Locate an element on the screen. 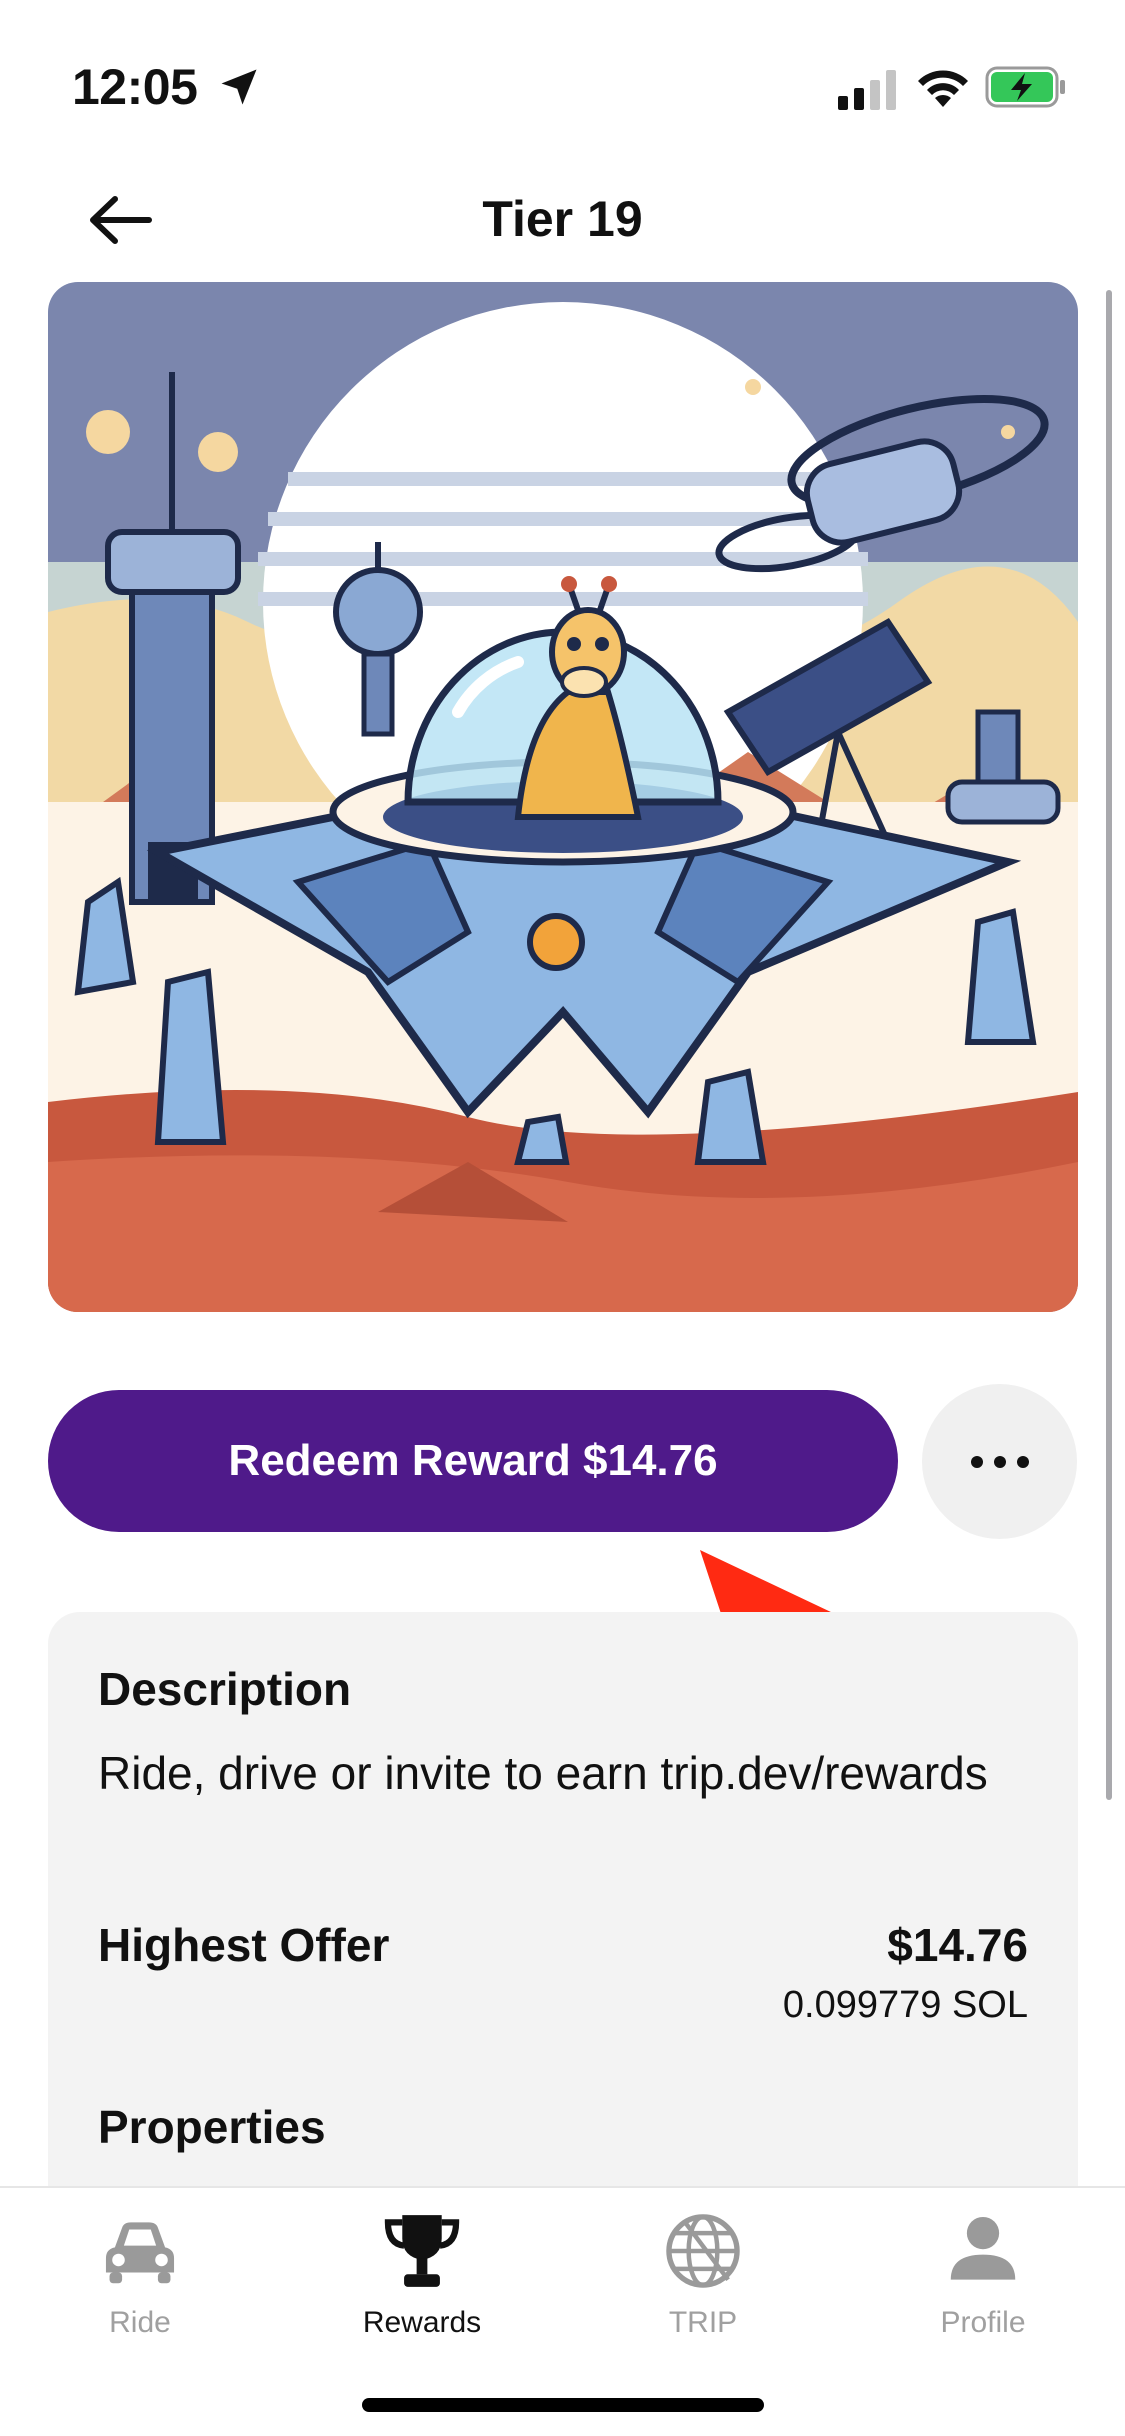 The height and width of the screenshot is (2436, 1125). page-title: Tier 19 is located at coordinates (562, 219).